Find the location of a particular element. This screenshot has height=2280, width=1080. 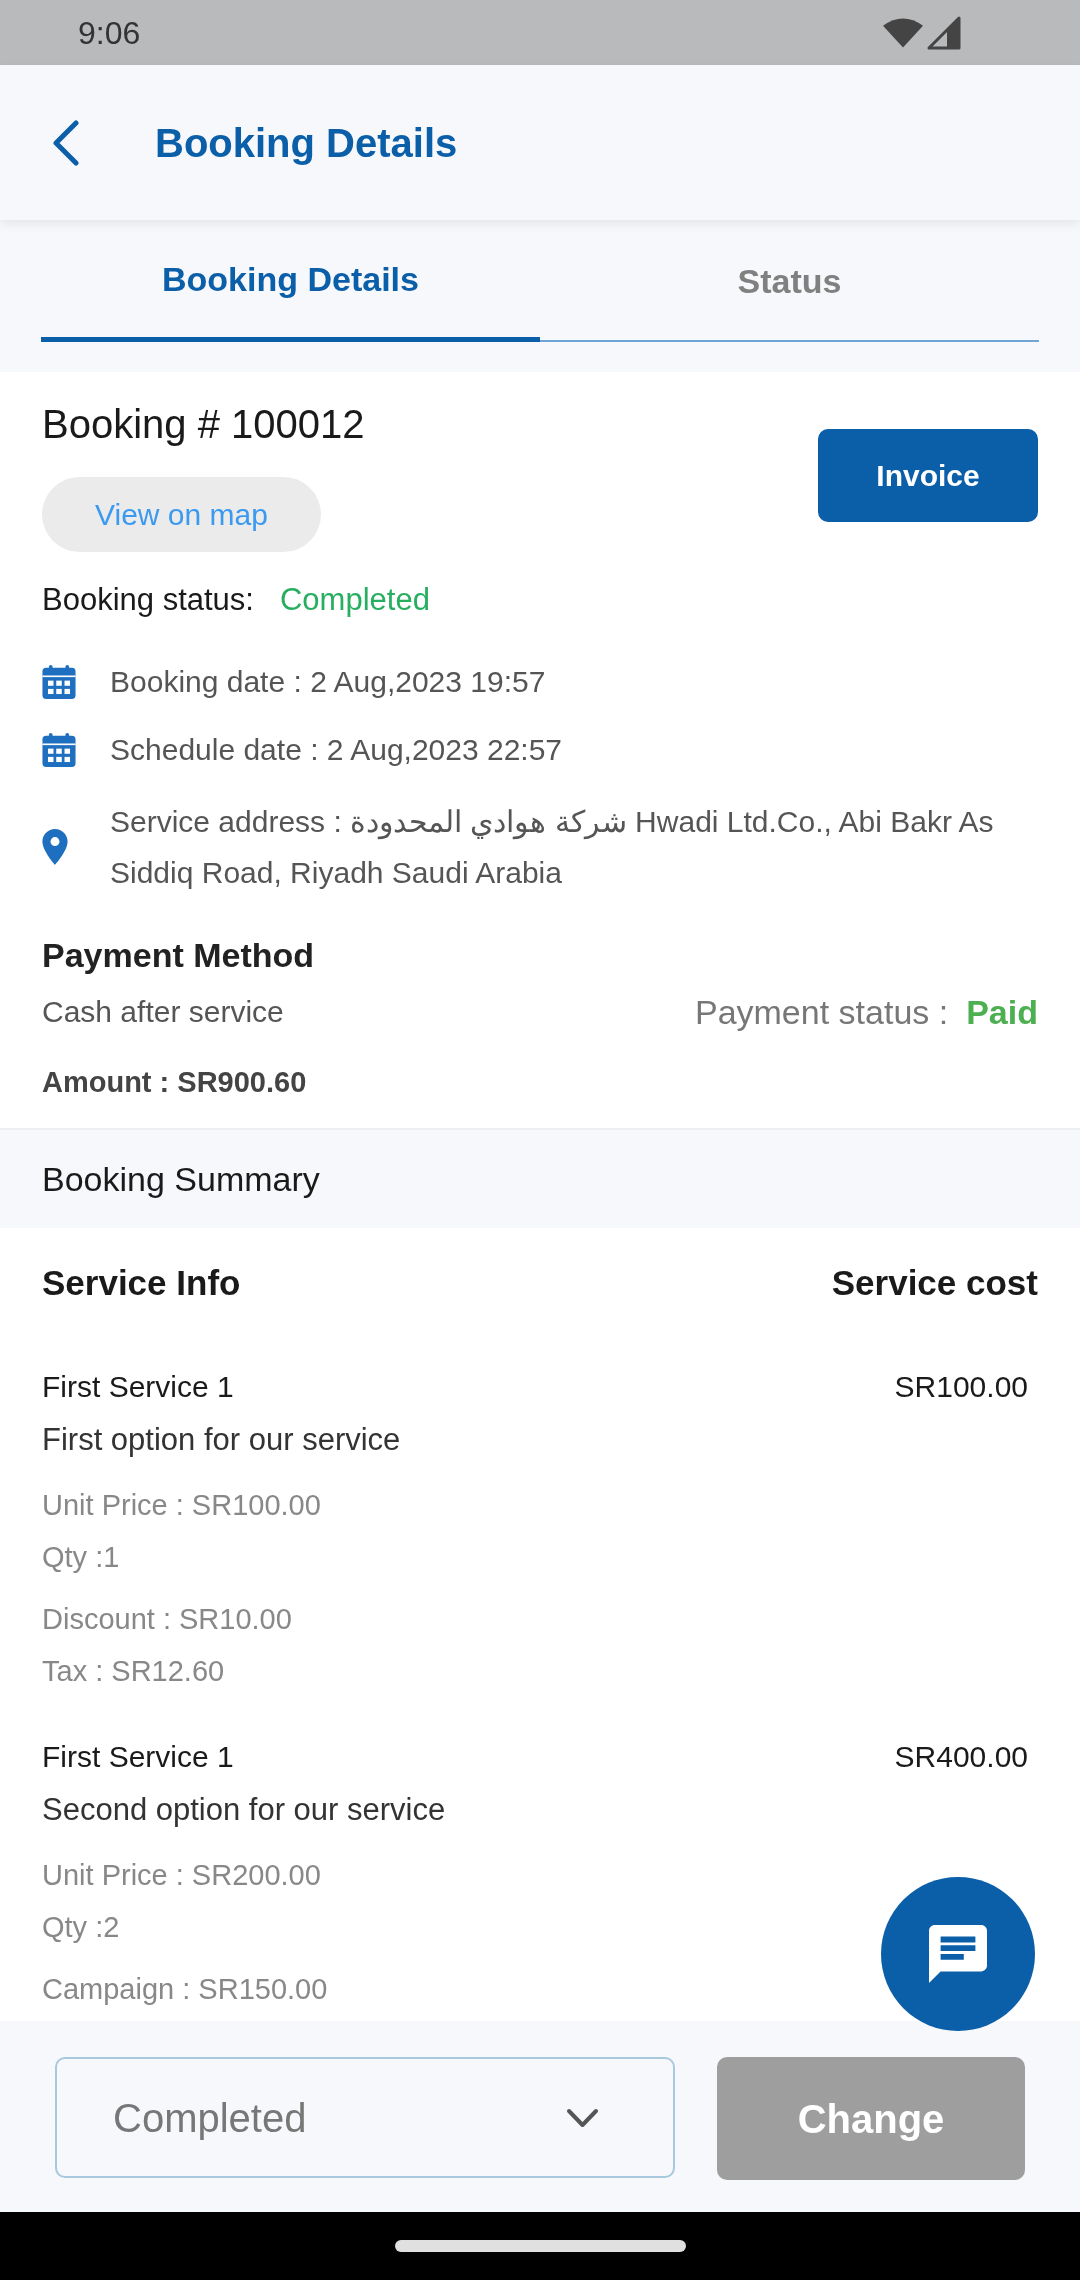

chevron-down-icon is located at coordinates (582, 2117).